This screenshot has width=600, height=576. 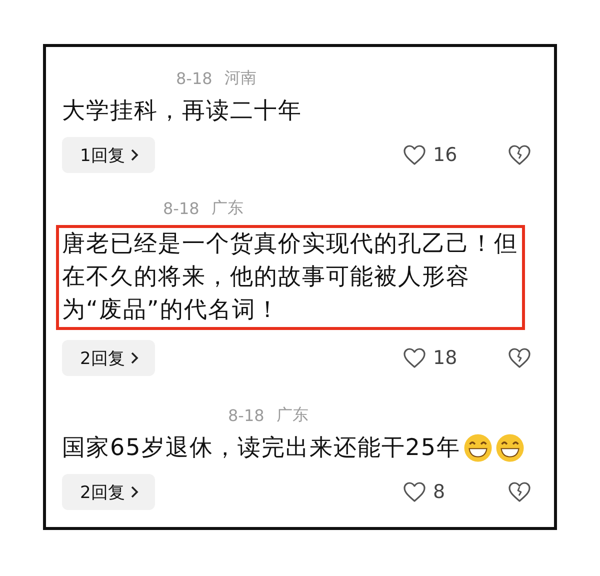 I want to click on comment-text: 唐老已经是一个货真价实现代的孔乙己！但在不久的将来，他的故事可能被人形容为“废品”的代名词！, so click(x=290, y=277).